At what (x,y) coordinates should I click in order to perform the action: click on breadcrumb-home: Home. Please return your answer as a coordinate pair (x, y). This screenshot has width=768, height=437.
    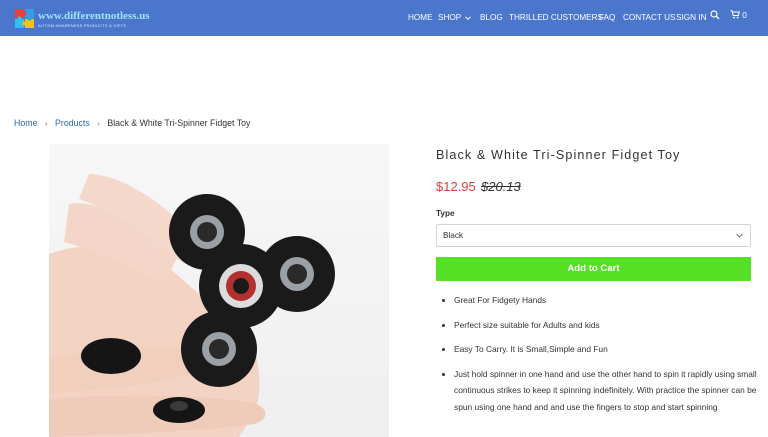
    Looking at the image, I should click on (25, 123).